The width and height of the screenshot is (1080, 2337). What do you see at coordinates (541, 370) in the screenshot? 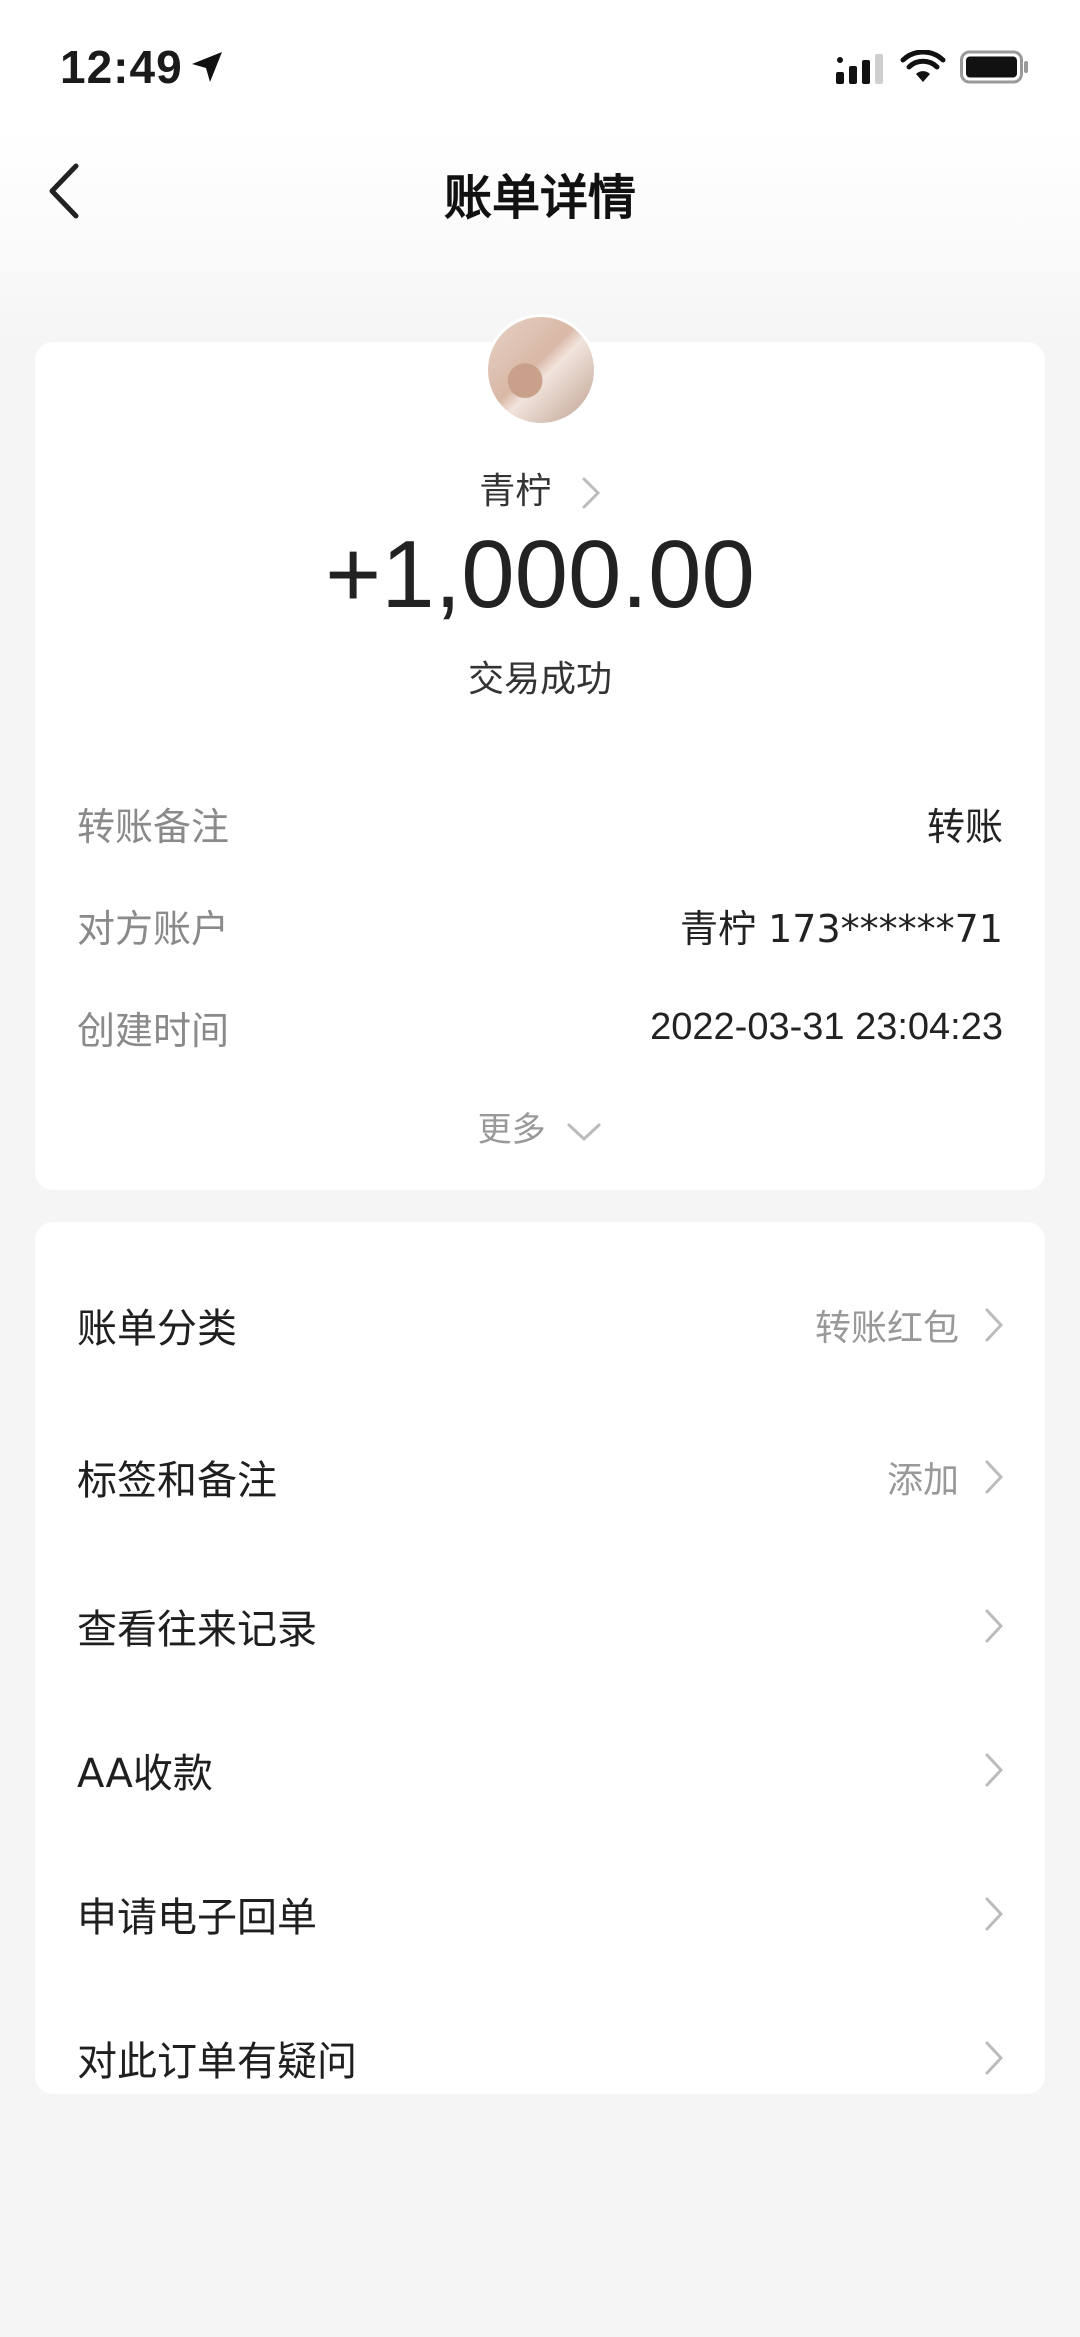
I see `payee-avatar` at bounding box center [541, 370].